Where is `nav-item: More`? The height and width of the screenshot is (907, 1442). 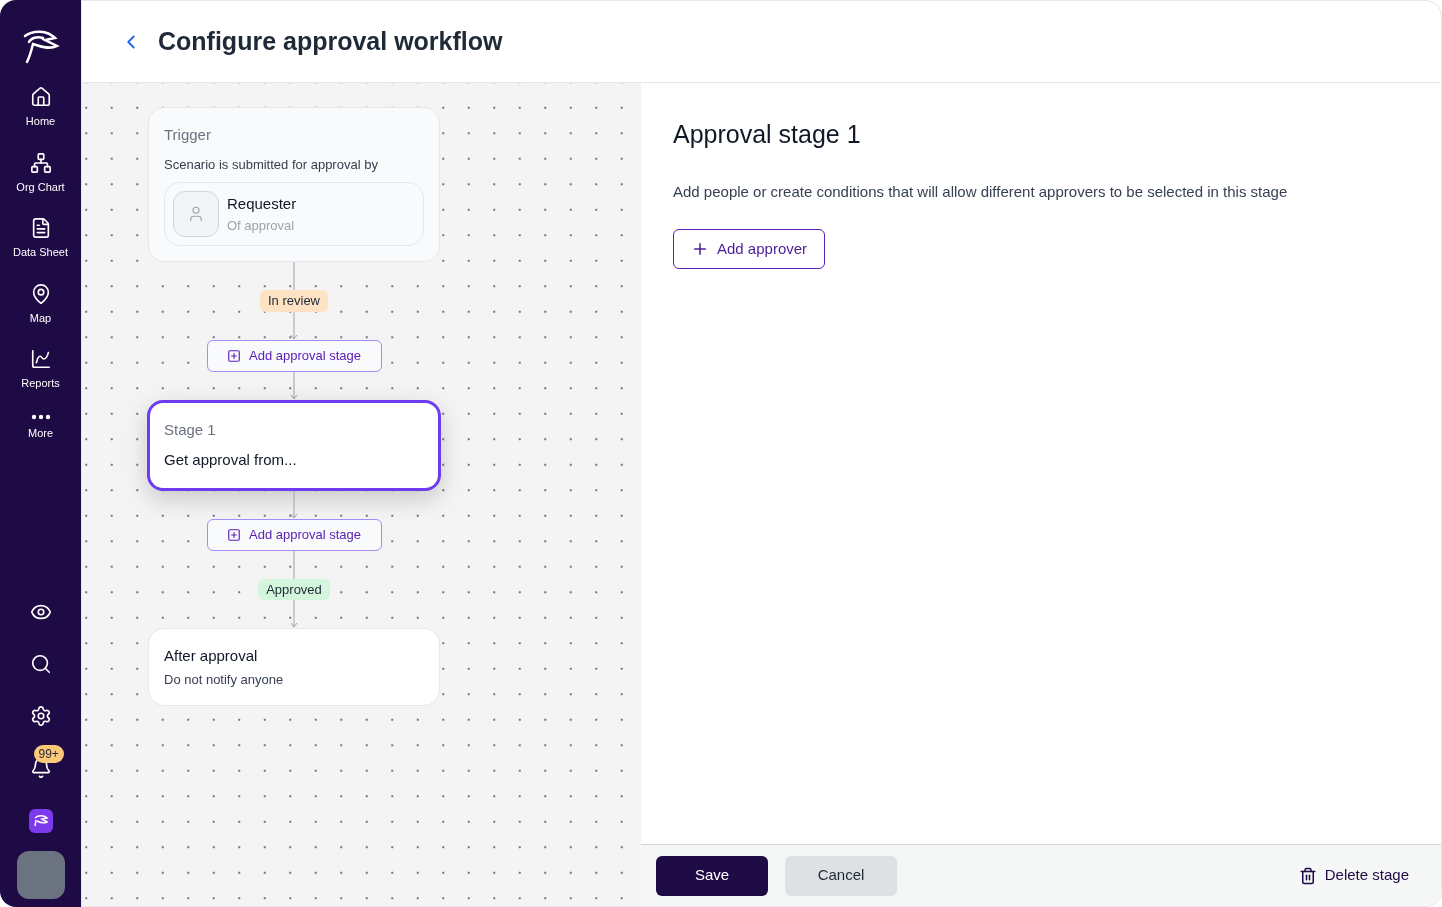 nav-item: More is located at coordinates (40, 427).